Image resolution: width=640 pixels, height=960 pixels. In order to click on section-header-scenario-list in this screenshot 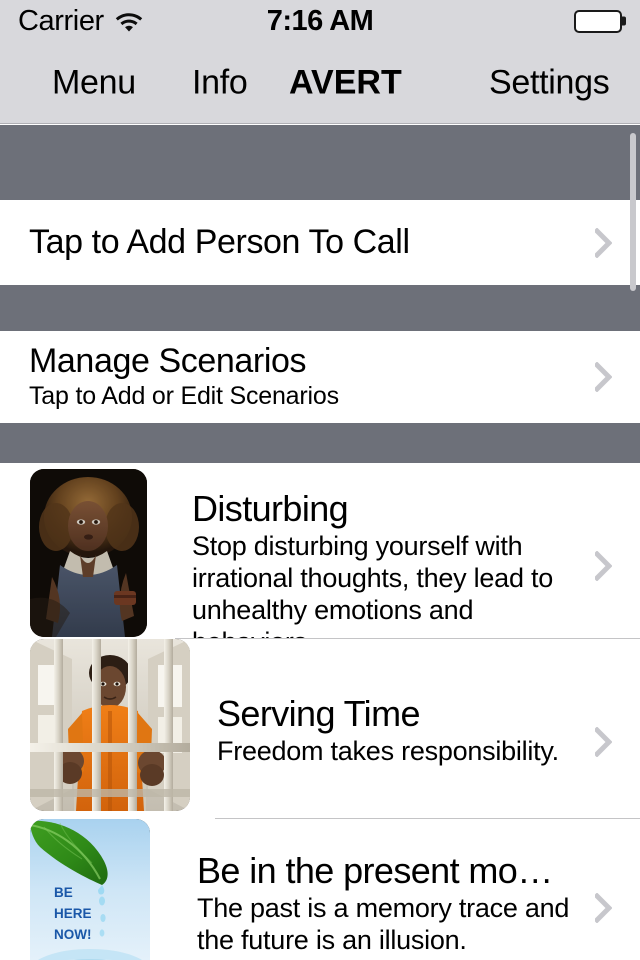, I will do `click(320, 443)`.